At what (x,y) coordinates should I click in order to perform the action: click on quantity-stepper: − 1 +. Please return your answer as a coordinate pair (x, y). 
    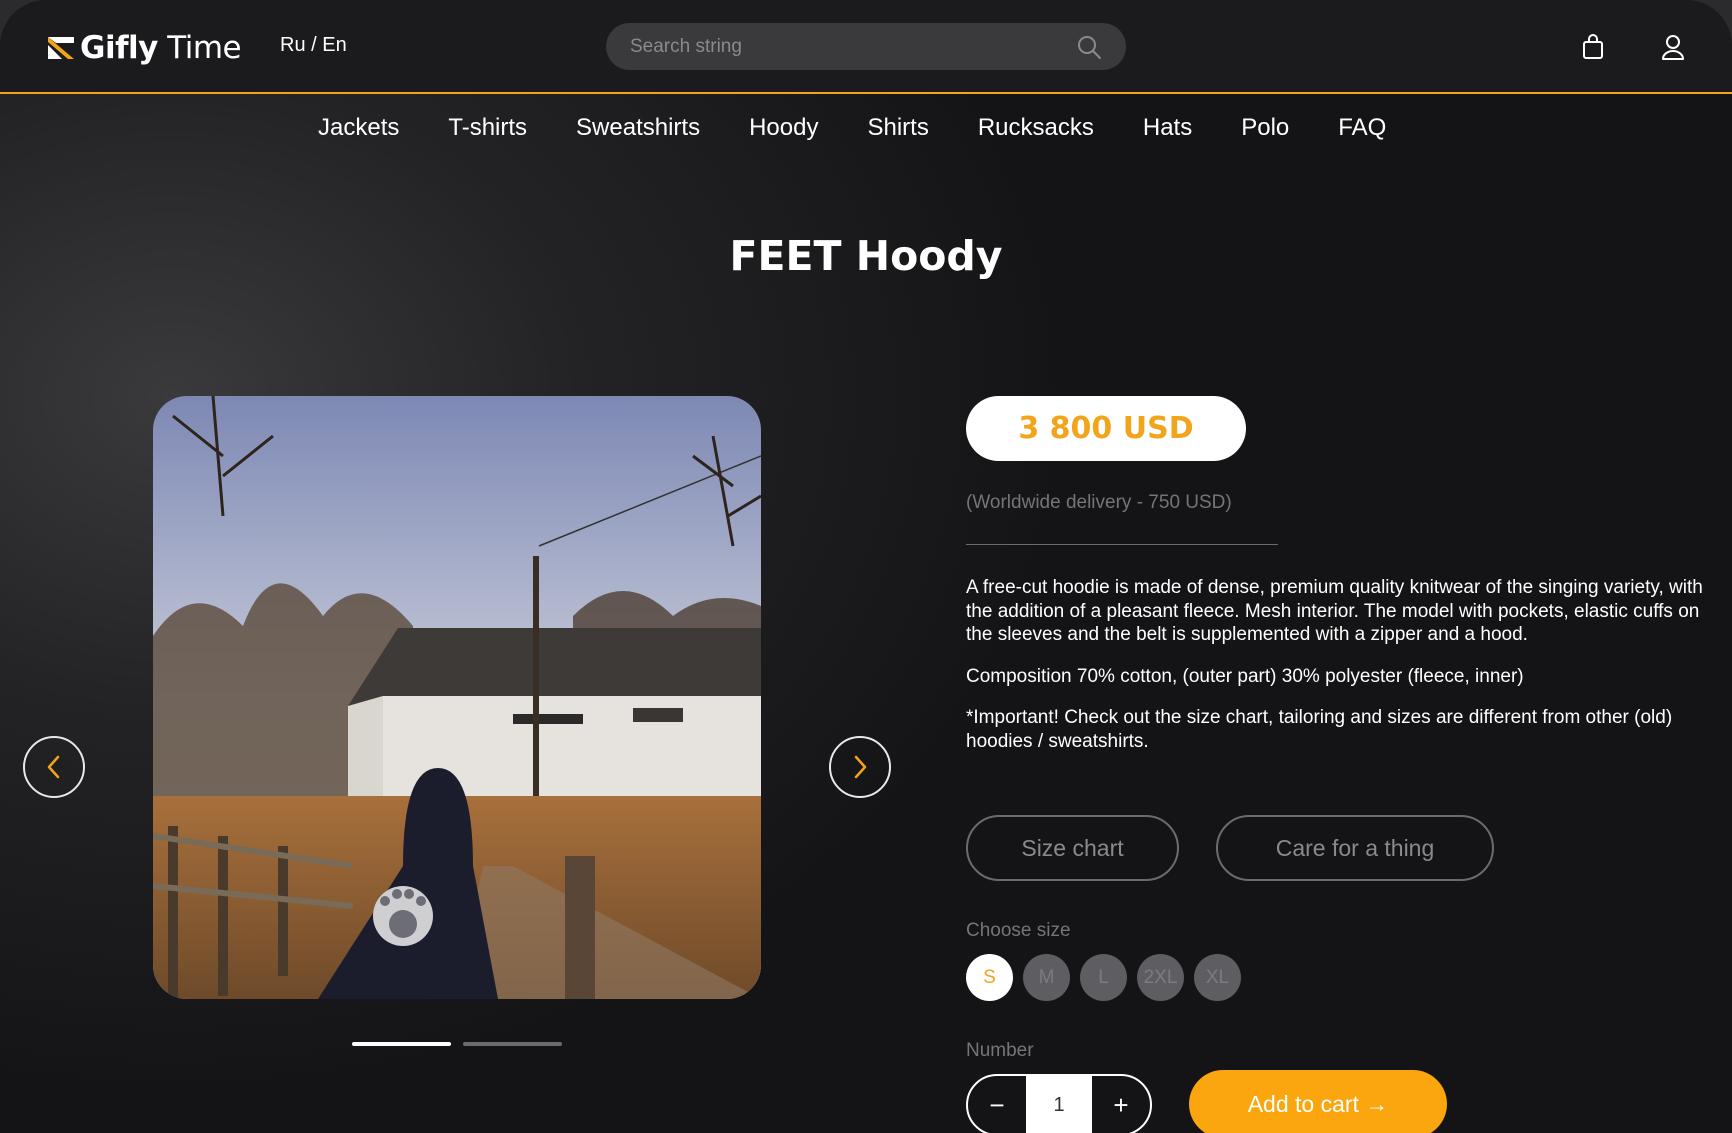
    Looking at the image, I should click on (1059, 1103).